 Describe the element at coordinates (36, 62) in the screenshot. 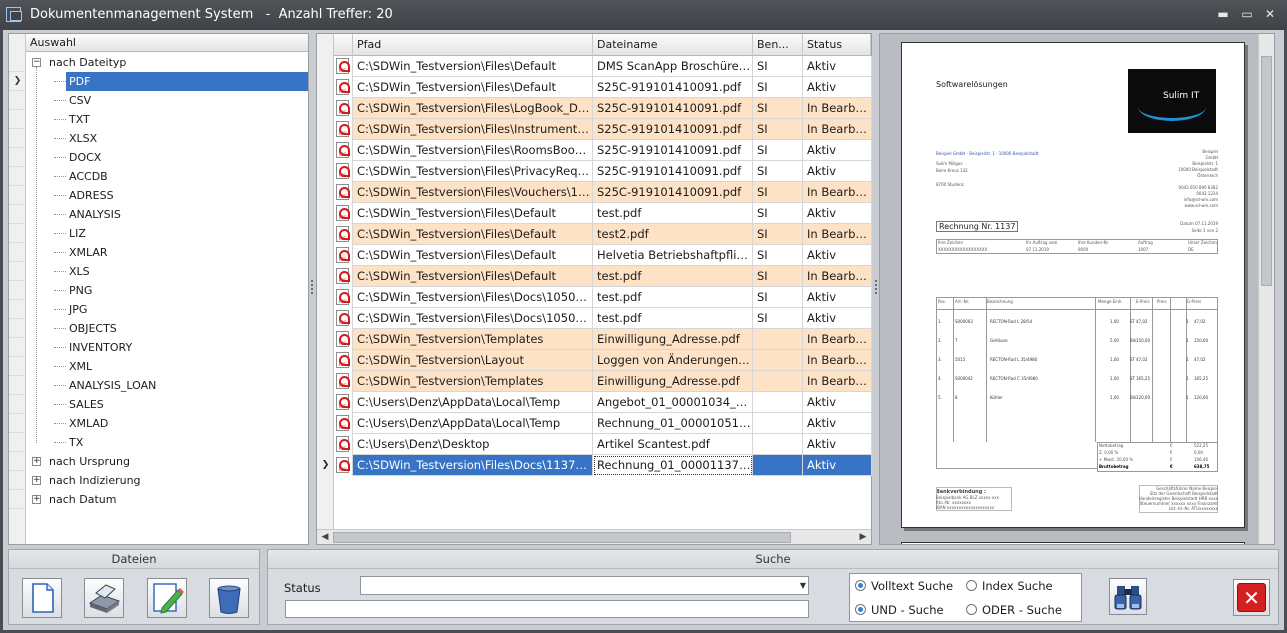

I see `collapse-icon: −` at that location.